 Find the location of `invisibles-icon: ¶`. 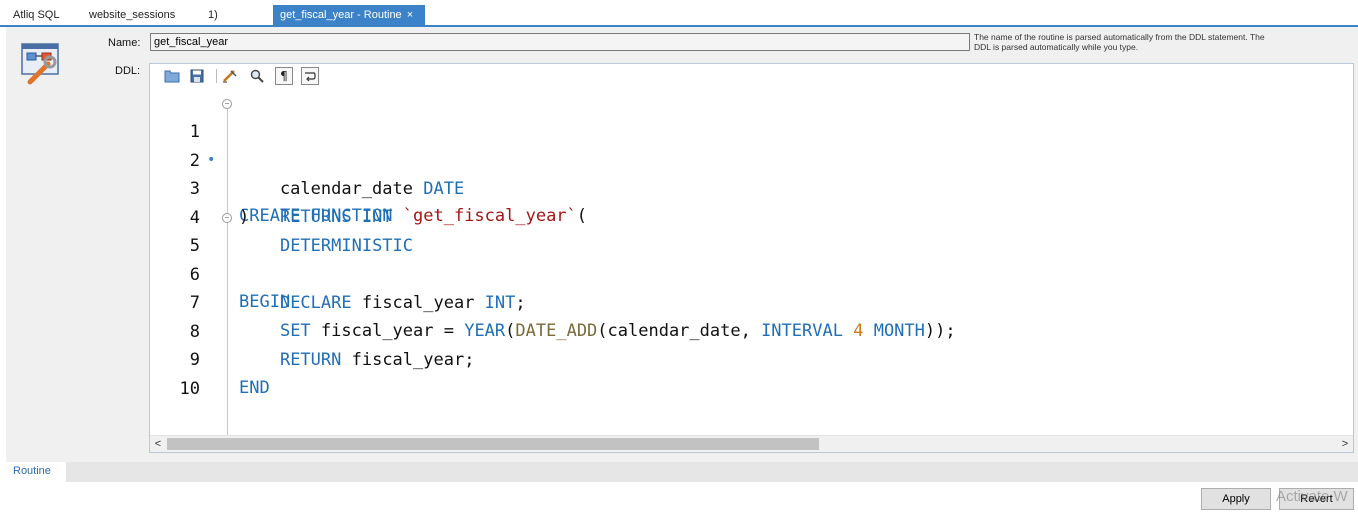

invisibles-icon: ¶ is located at coordinates (284, 76).